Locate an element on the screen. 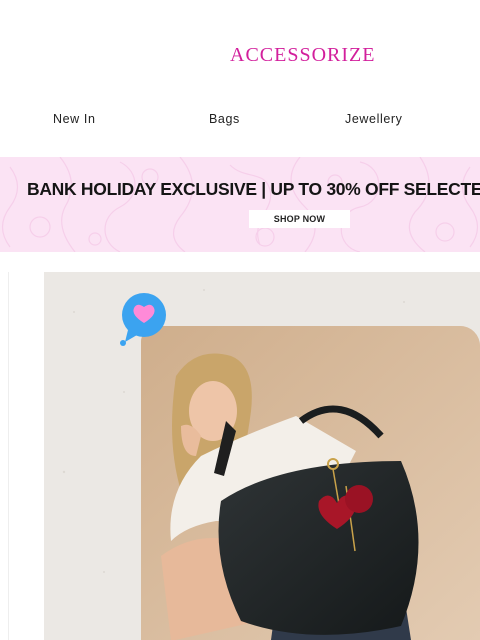 This screenshot has width=480, height=640. main-nav: New In Bags Jewellery is located at coordinates (240, 120).